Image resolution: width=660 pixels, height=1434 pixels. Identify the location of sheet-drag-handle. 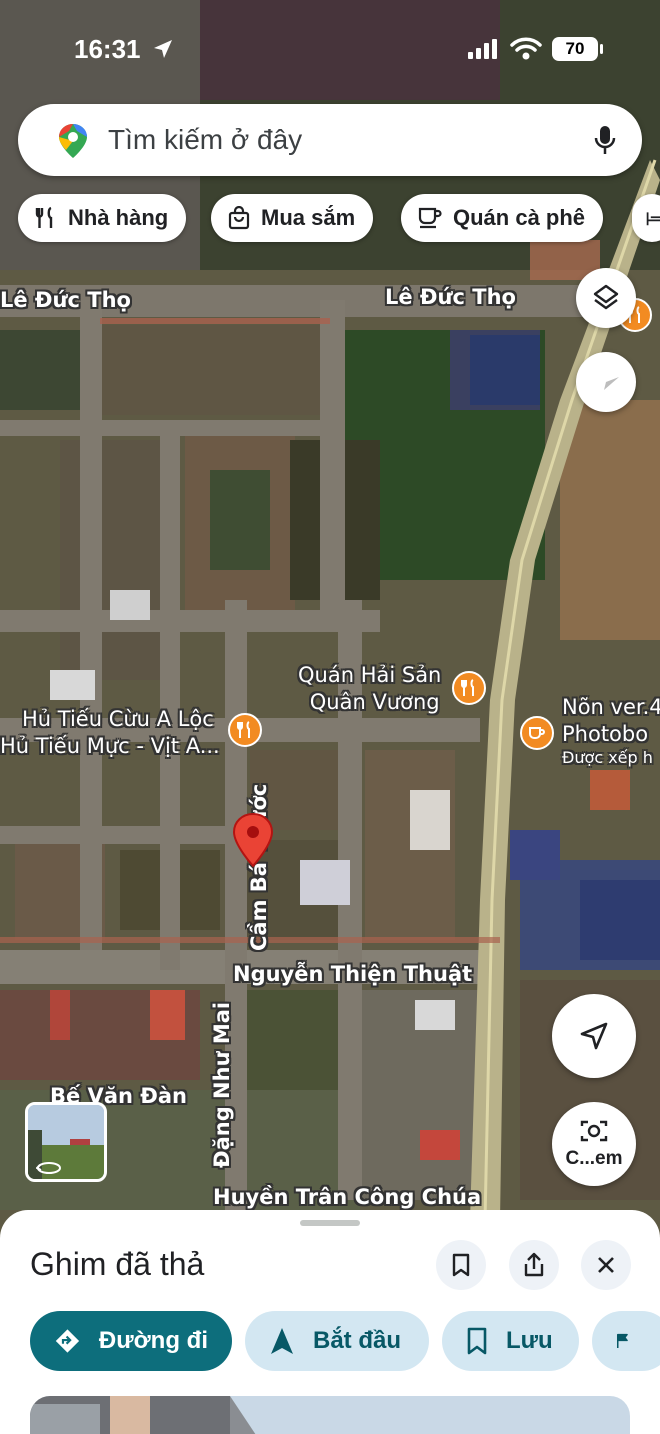
(330, 1223).